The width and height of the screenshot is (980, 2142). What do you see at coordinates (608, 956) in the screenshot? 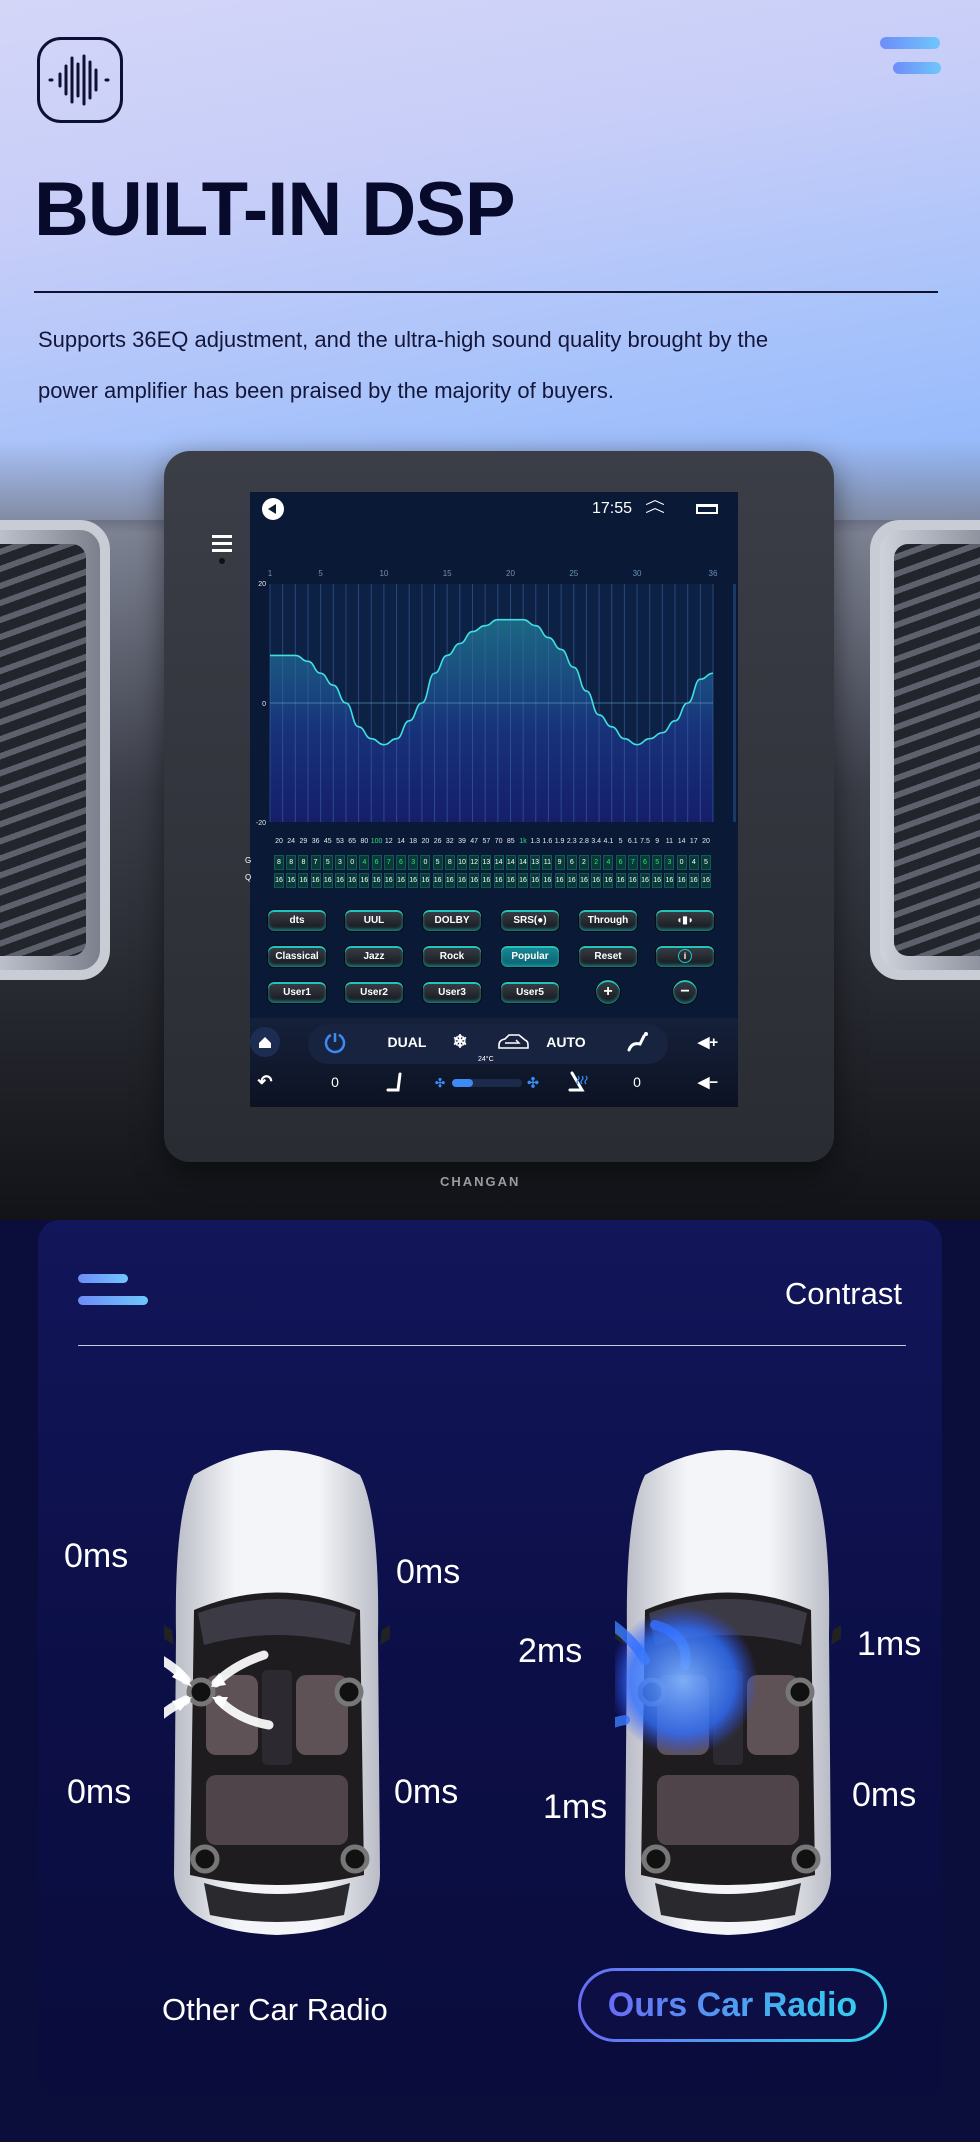
I see `preset-button-reset: Reset` at bounding box center [608, 956].